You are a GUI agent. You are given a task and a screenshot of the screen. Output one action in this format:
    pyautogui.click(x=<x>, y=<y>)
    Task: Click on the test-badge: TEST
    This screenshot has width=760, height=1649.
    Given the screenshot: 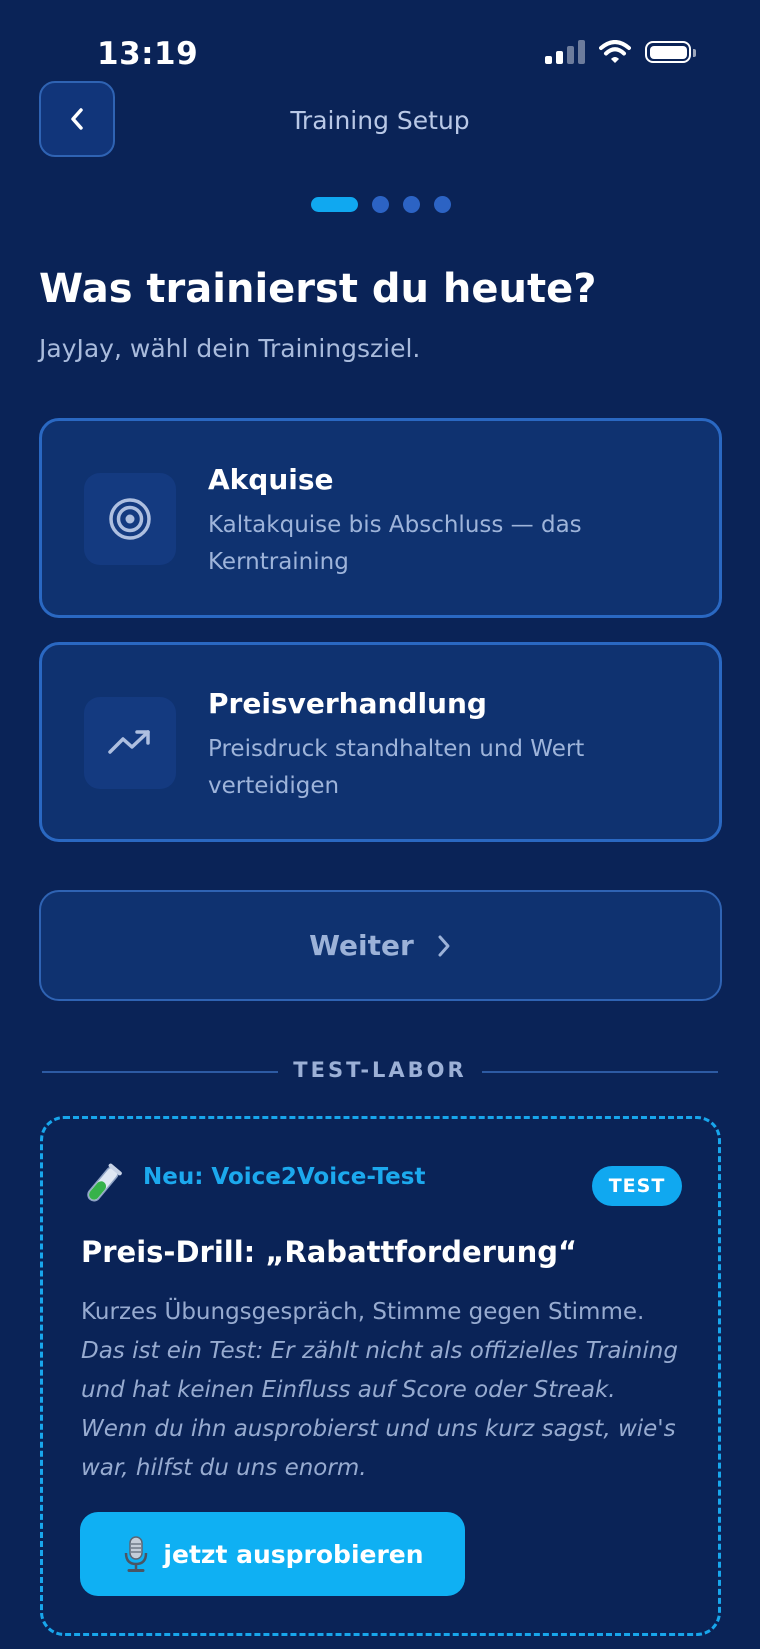 What is the action you would take?
    pyautogui.click(x=637, y=1186)
    